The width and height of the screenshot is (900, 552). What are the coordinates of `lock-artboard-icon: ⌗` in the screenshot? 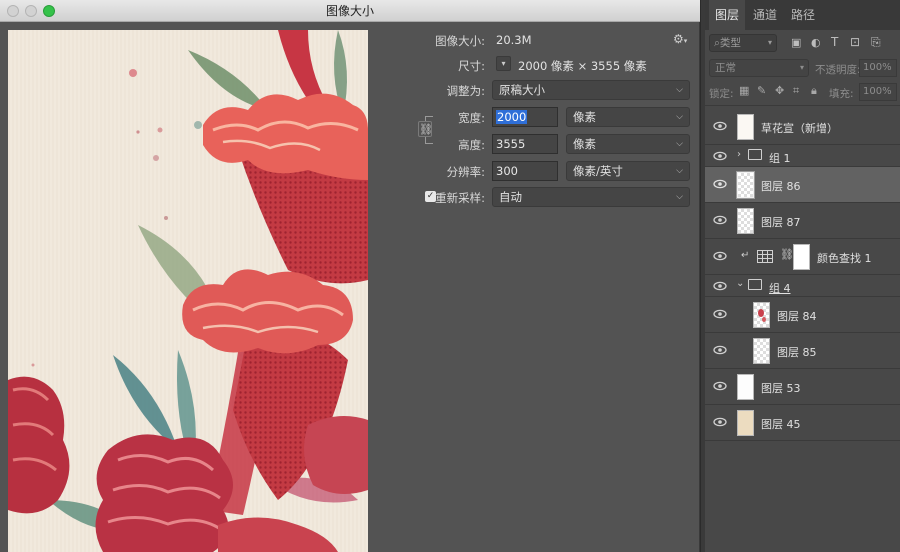 It's located at (796, 91).